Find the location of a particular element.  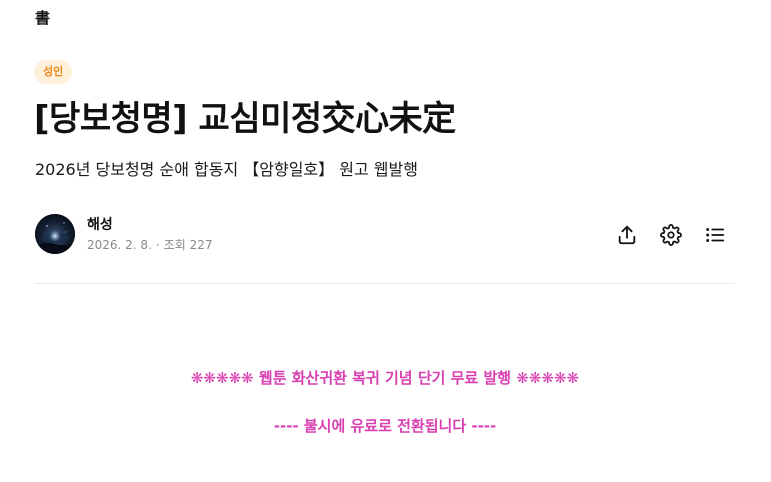

paid-conversion-notice: ---- 불시에 유료로 전환됩니다 ---- is located at coordinates (385, 426).